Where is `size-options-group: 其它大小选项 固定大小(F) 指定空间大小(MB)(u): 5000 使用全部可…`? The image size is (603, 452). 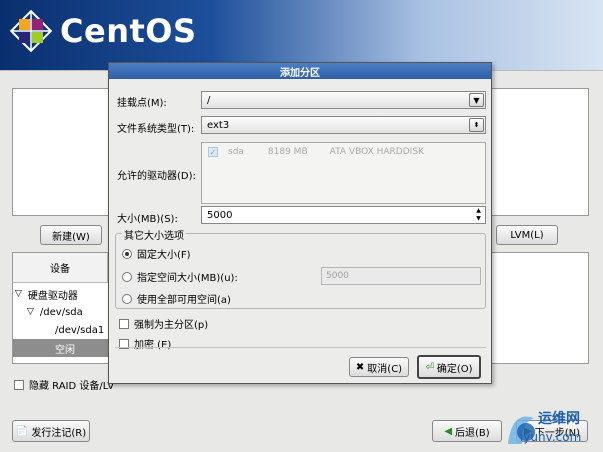
size-options-group: 其它大小选项 固定大小(F) 指定空间大小(MB)(u): 5000 使用全部可… is located at coordinates (300, 268).